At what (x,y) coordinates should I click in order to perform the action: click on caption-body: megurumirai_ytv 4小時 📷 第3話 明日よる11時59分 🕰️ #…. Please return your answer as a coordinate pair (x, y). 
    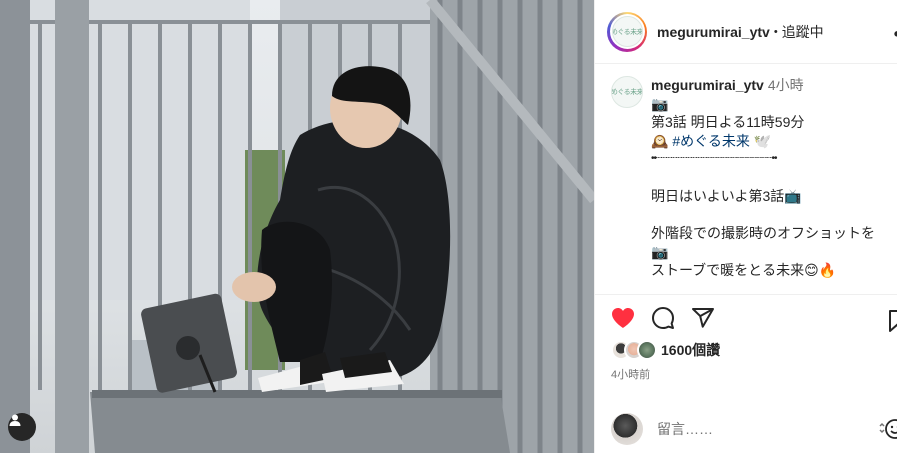
    Looking at the image, I should click on (774, 178).